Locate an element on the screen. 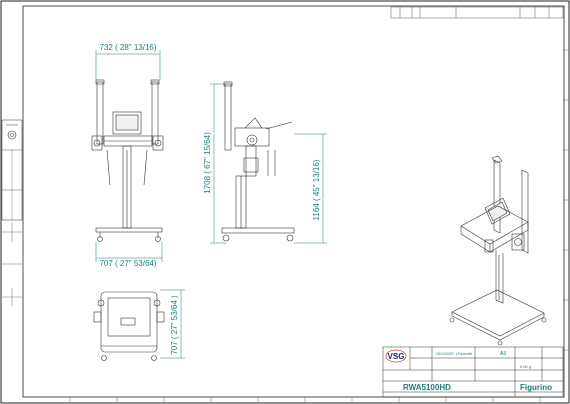 Image resolution: width=570 pixels, height=404 pixels. title-date: 08/10/2020 is located at coordinates (445, 354).